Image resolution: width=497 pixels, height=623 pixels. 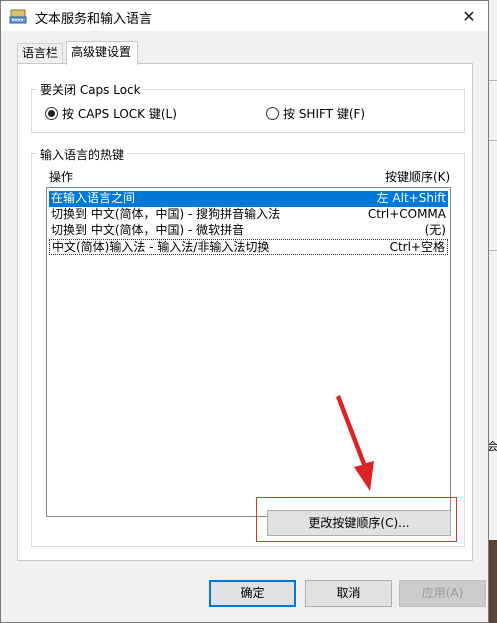 What do you see at coordinates (94, 19) in the screenshot?
I see `window-title: 文本服务和输入语言` at bounding box center [94, 19].